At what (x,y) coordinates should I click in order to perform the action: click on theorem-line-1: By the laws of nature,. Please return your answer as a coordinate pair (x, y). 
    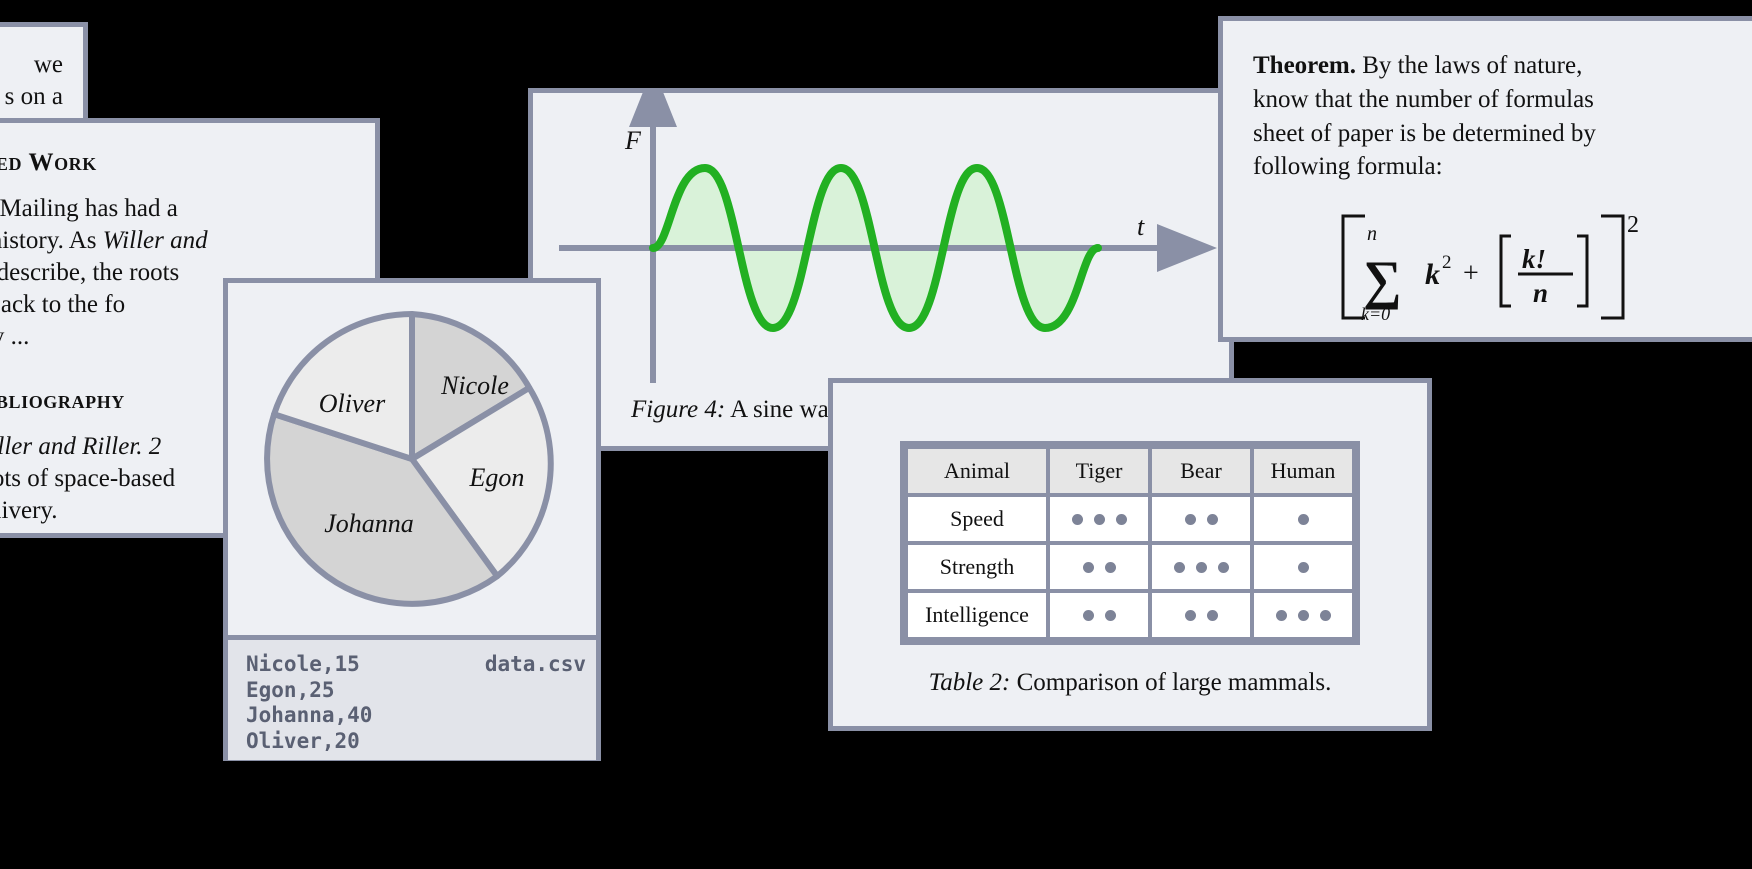
    Looking at the image, I should click on (1469, 65).